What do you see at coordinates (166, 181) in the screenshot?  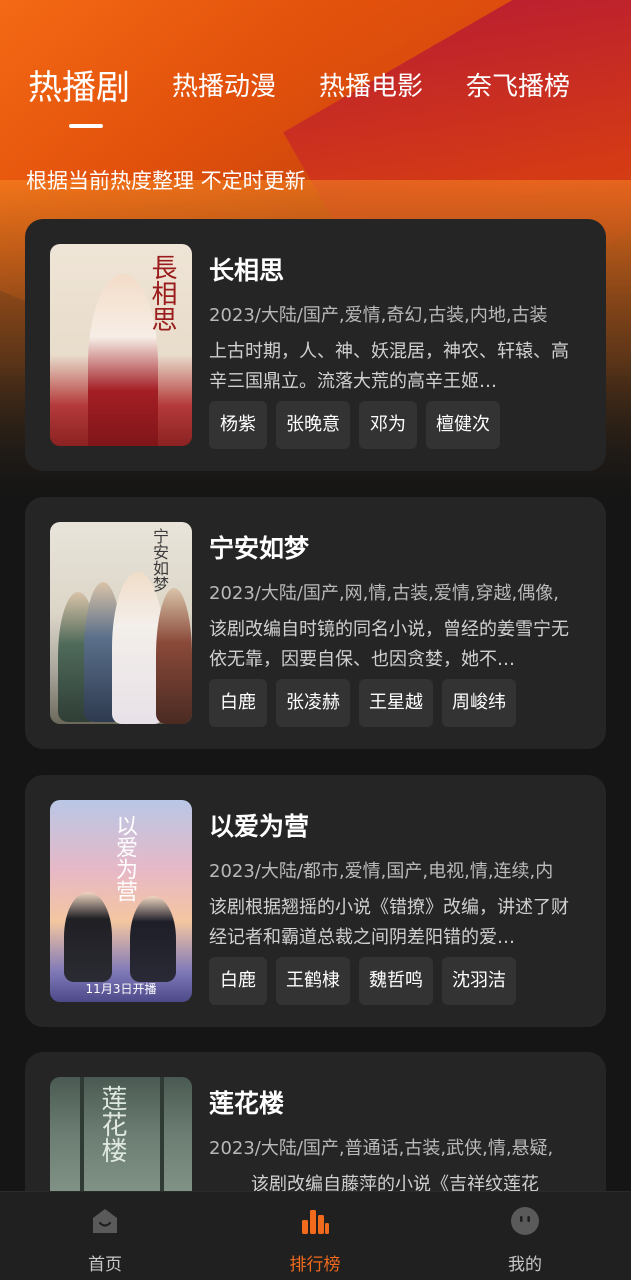 I see `list-subtitle: 根据当前热度整理 不定时更新` at bounding box center [166, 181].